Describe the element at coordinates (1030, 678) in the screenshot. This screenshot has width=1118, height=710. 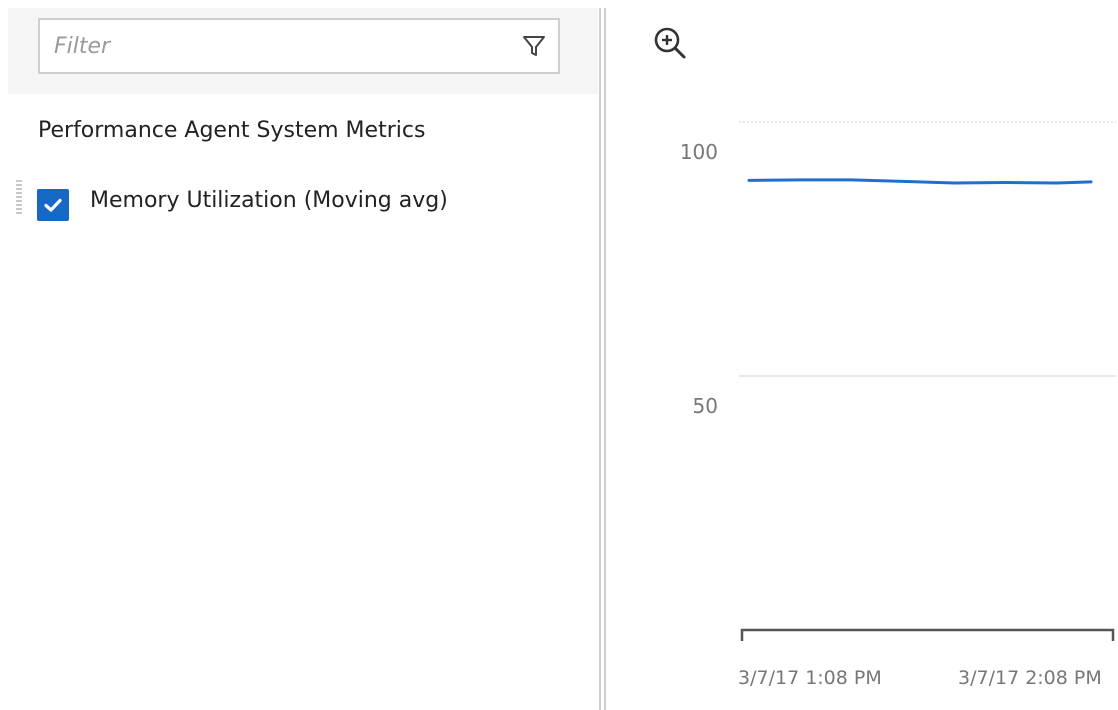
I see `x-tick-label: 3/7/17 2:08 PM` at that location.